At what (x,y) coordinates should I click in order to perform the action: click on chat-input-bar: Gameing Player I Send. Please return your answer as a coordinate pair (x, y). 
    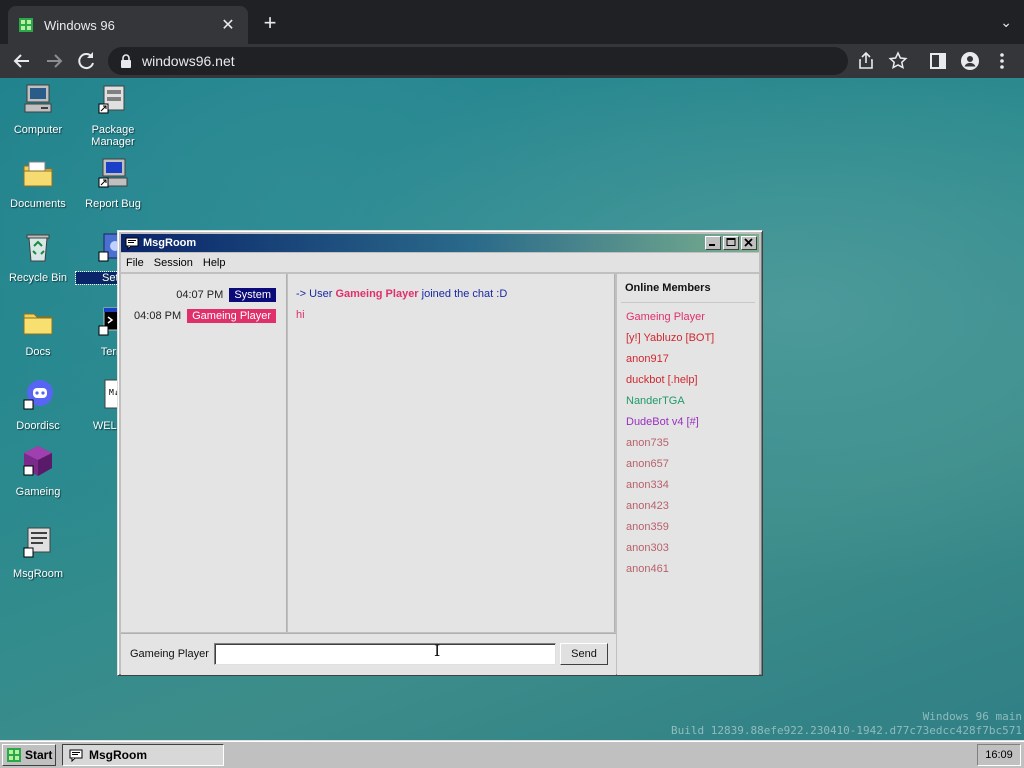
    Looking at the image, I should click on (368, 654).